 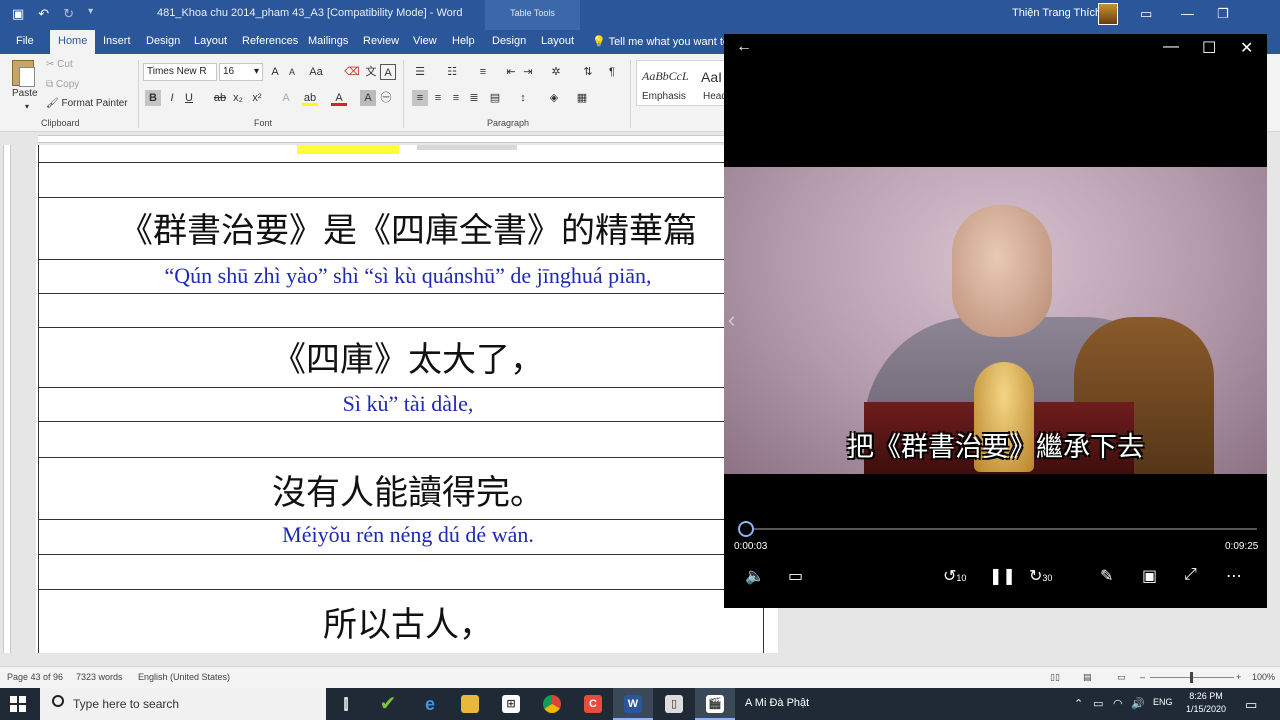 I want to click on edge-icon: e, so click(x=430, y=704).